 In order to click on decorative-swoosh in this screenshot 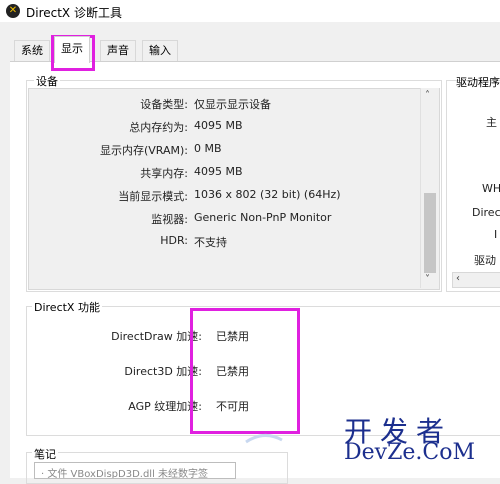, I will do `click(264, 439)`.